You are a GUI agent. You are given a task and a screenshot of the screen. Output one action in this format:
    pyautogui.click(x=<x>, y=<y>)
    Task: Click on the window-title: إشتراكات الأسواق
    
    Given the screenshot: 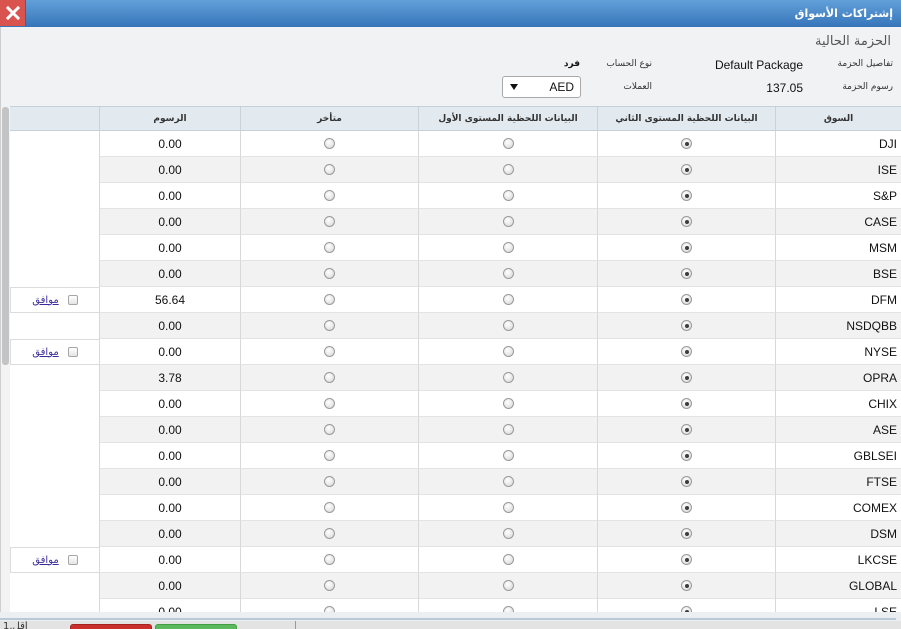 What is the action you would take?
    pyautogui.click(x=843, y=13)
    